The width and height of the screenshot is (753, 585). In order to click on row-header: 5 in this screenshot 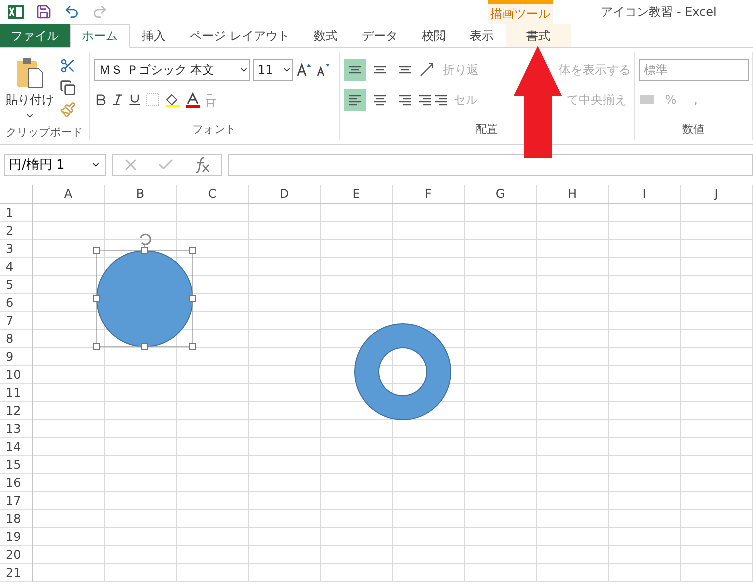, I will do `click(16, 285)`.